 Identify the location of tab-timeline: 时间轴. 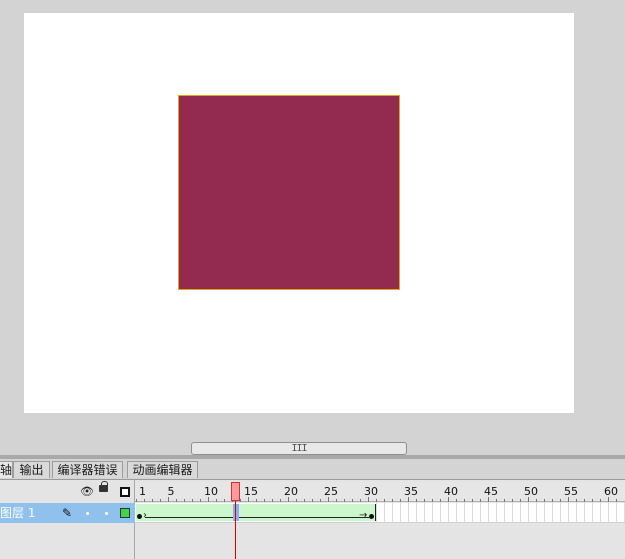
(6, 469).